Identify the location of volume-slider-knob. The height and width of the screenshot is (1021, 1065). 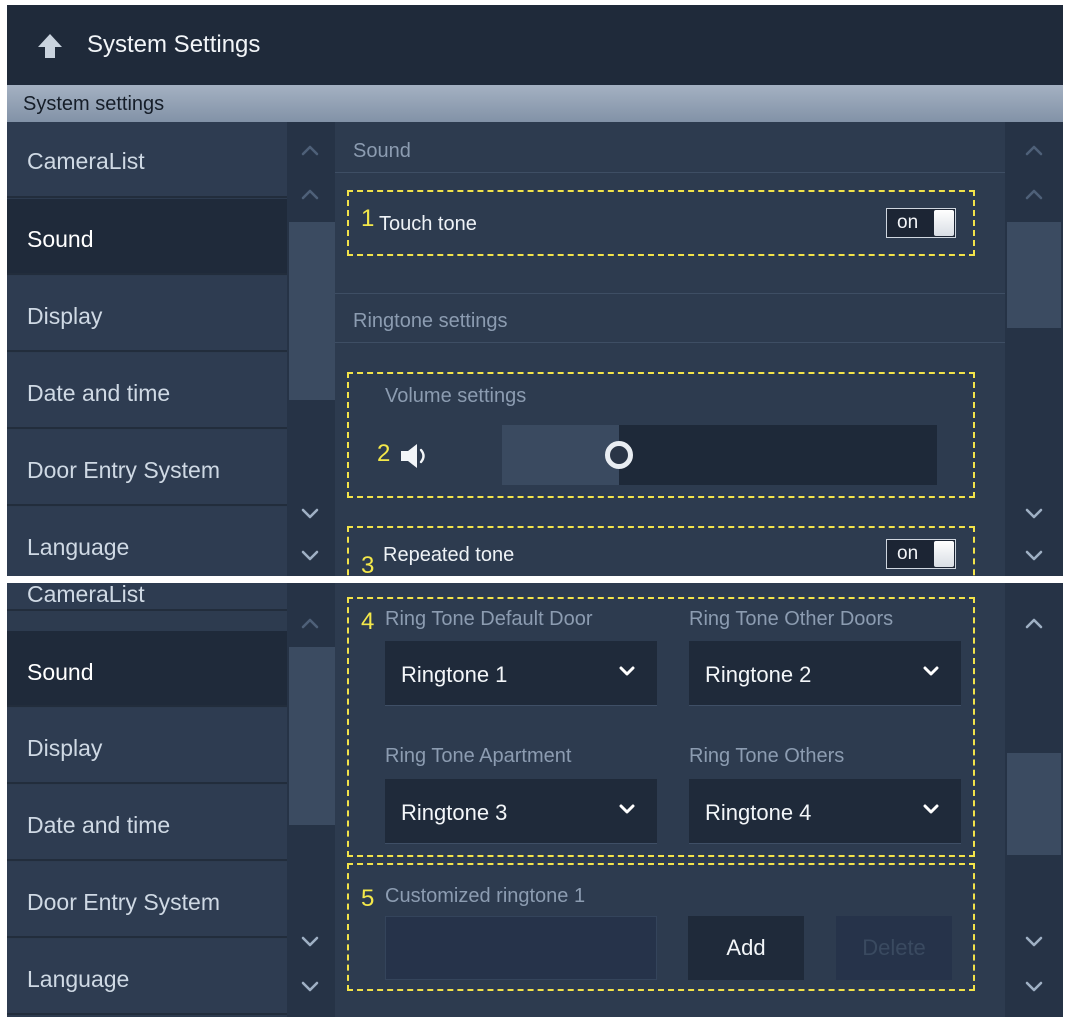
(619, 455).